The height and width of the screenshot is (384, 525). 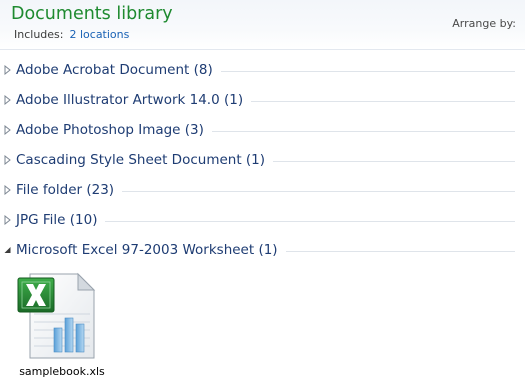 What do you see at coordinates (61, 220) in the screenshot?
I see `group-label: JPG File (10)` at bounding box center [61, 220].